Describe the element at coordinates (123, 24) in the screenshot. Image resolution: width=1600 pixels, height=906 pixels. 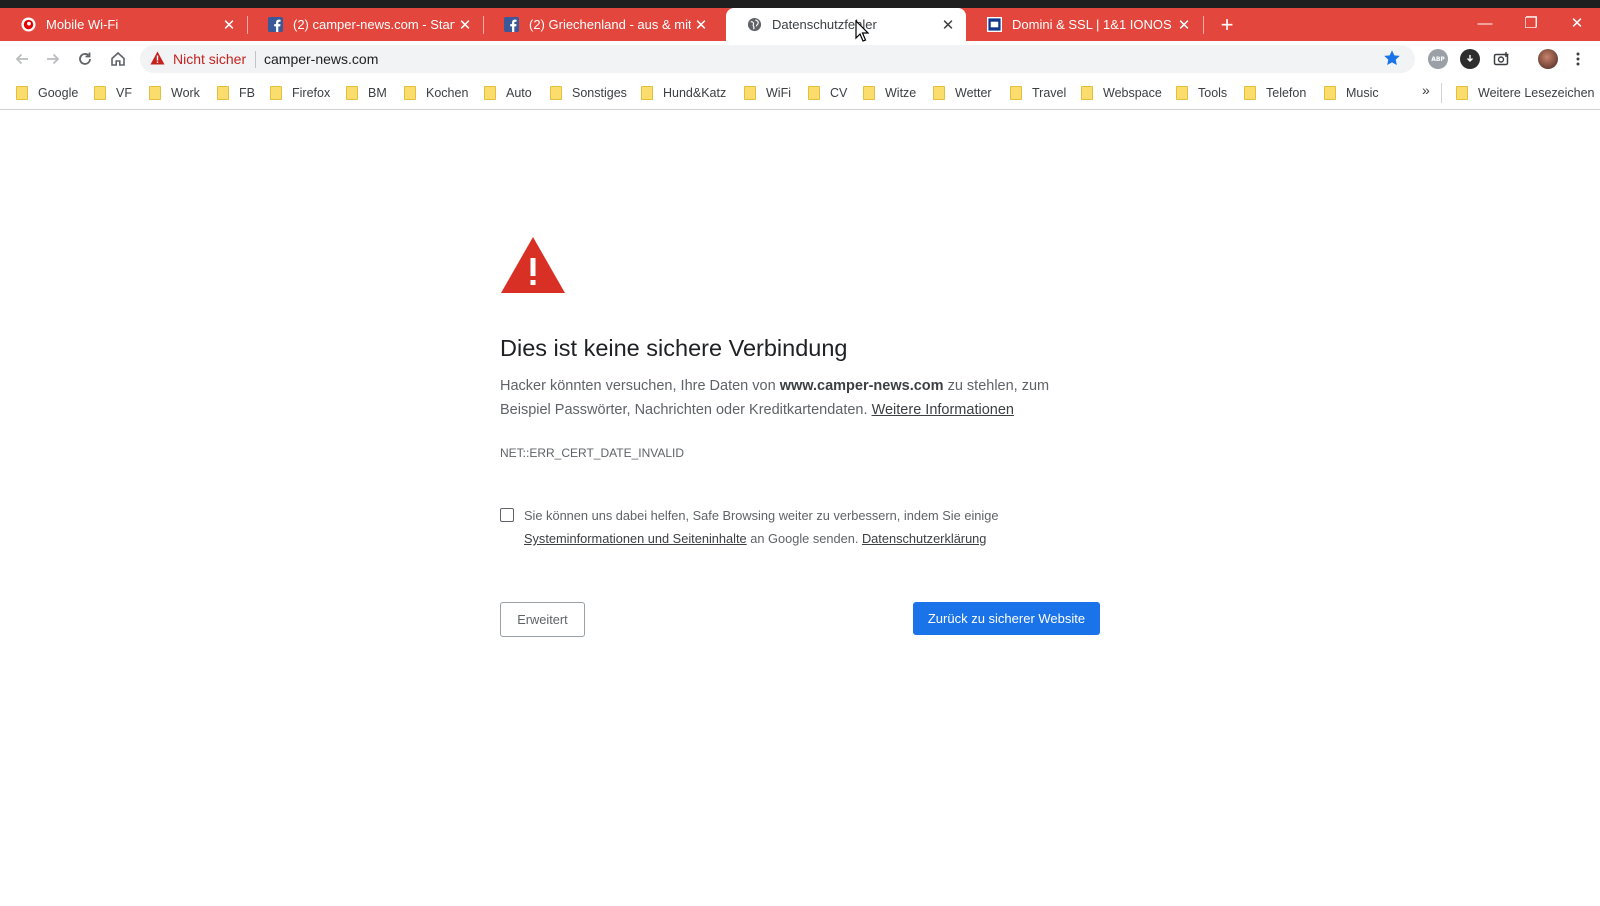
I see `tab-mobile-wifi: Mobile Wi-Fi ✕` at that location.